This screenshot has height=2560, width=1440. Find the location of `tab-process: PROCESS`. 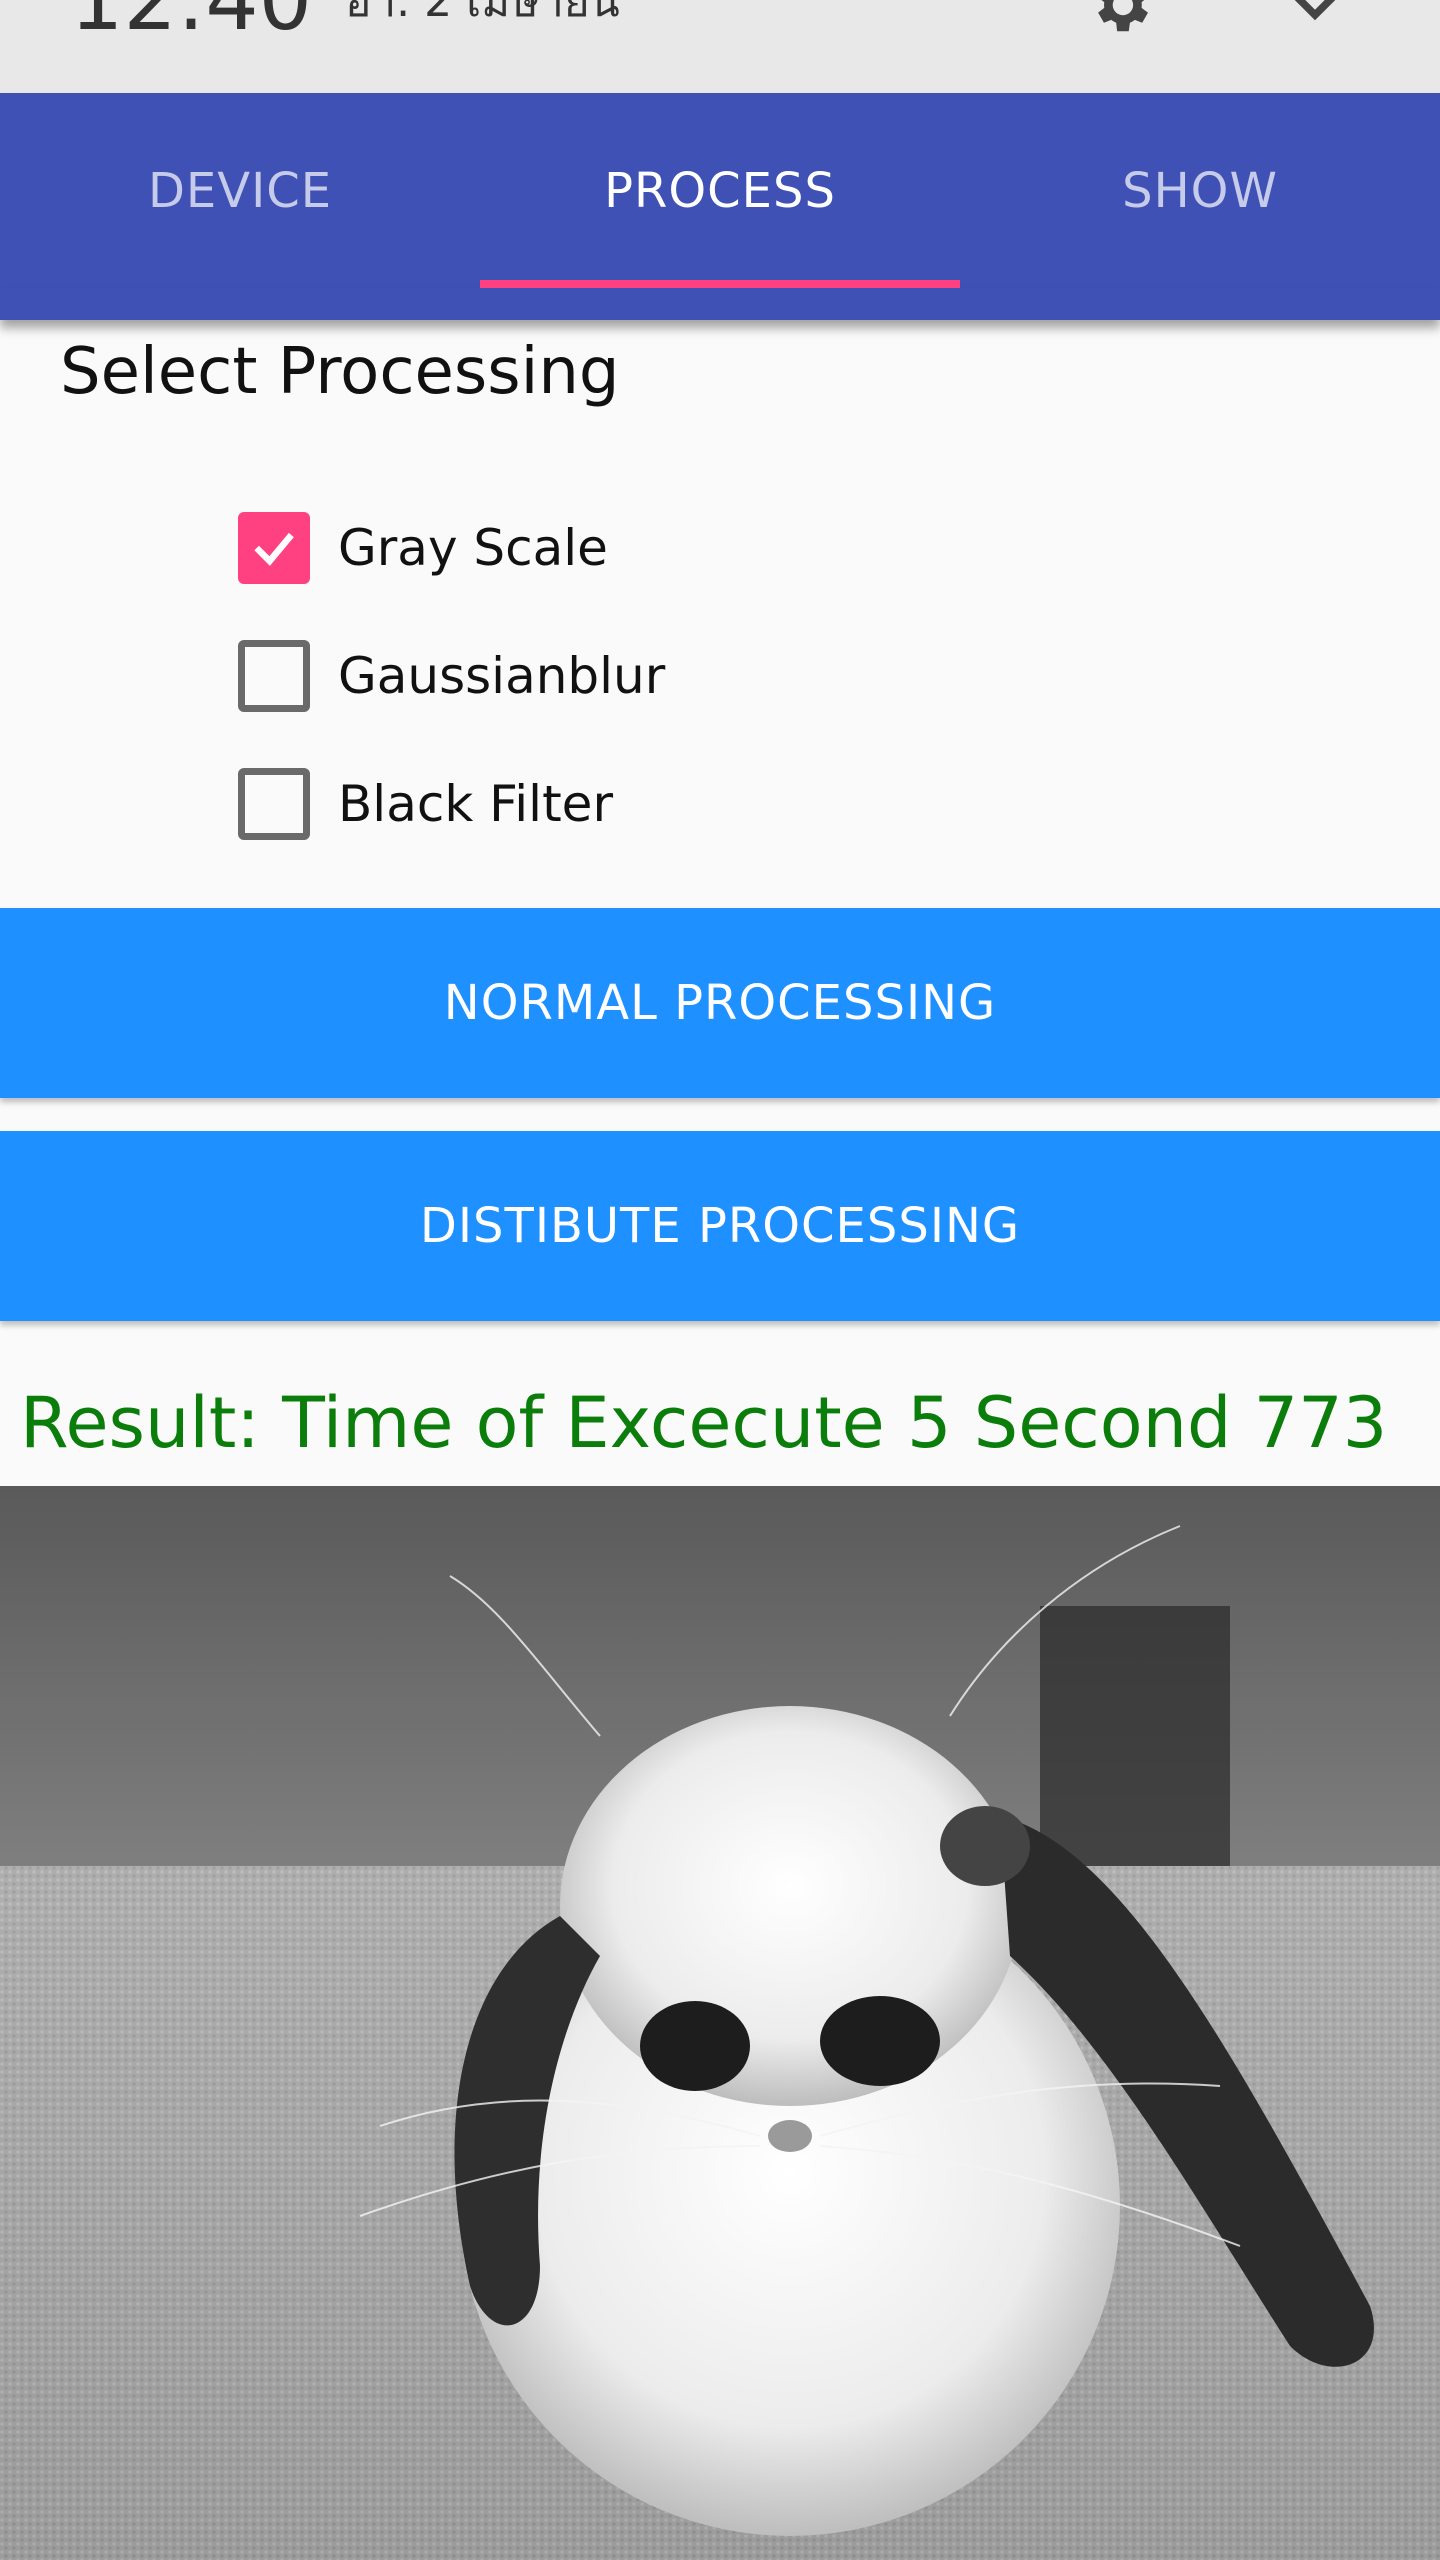

tab-process: PROCESS is located at coordinates (720, 190).